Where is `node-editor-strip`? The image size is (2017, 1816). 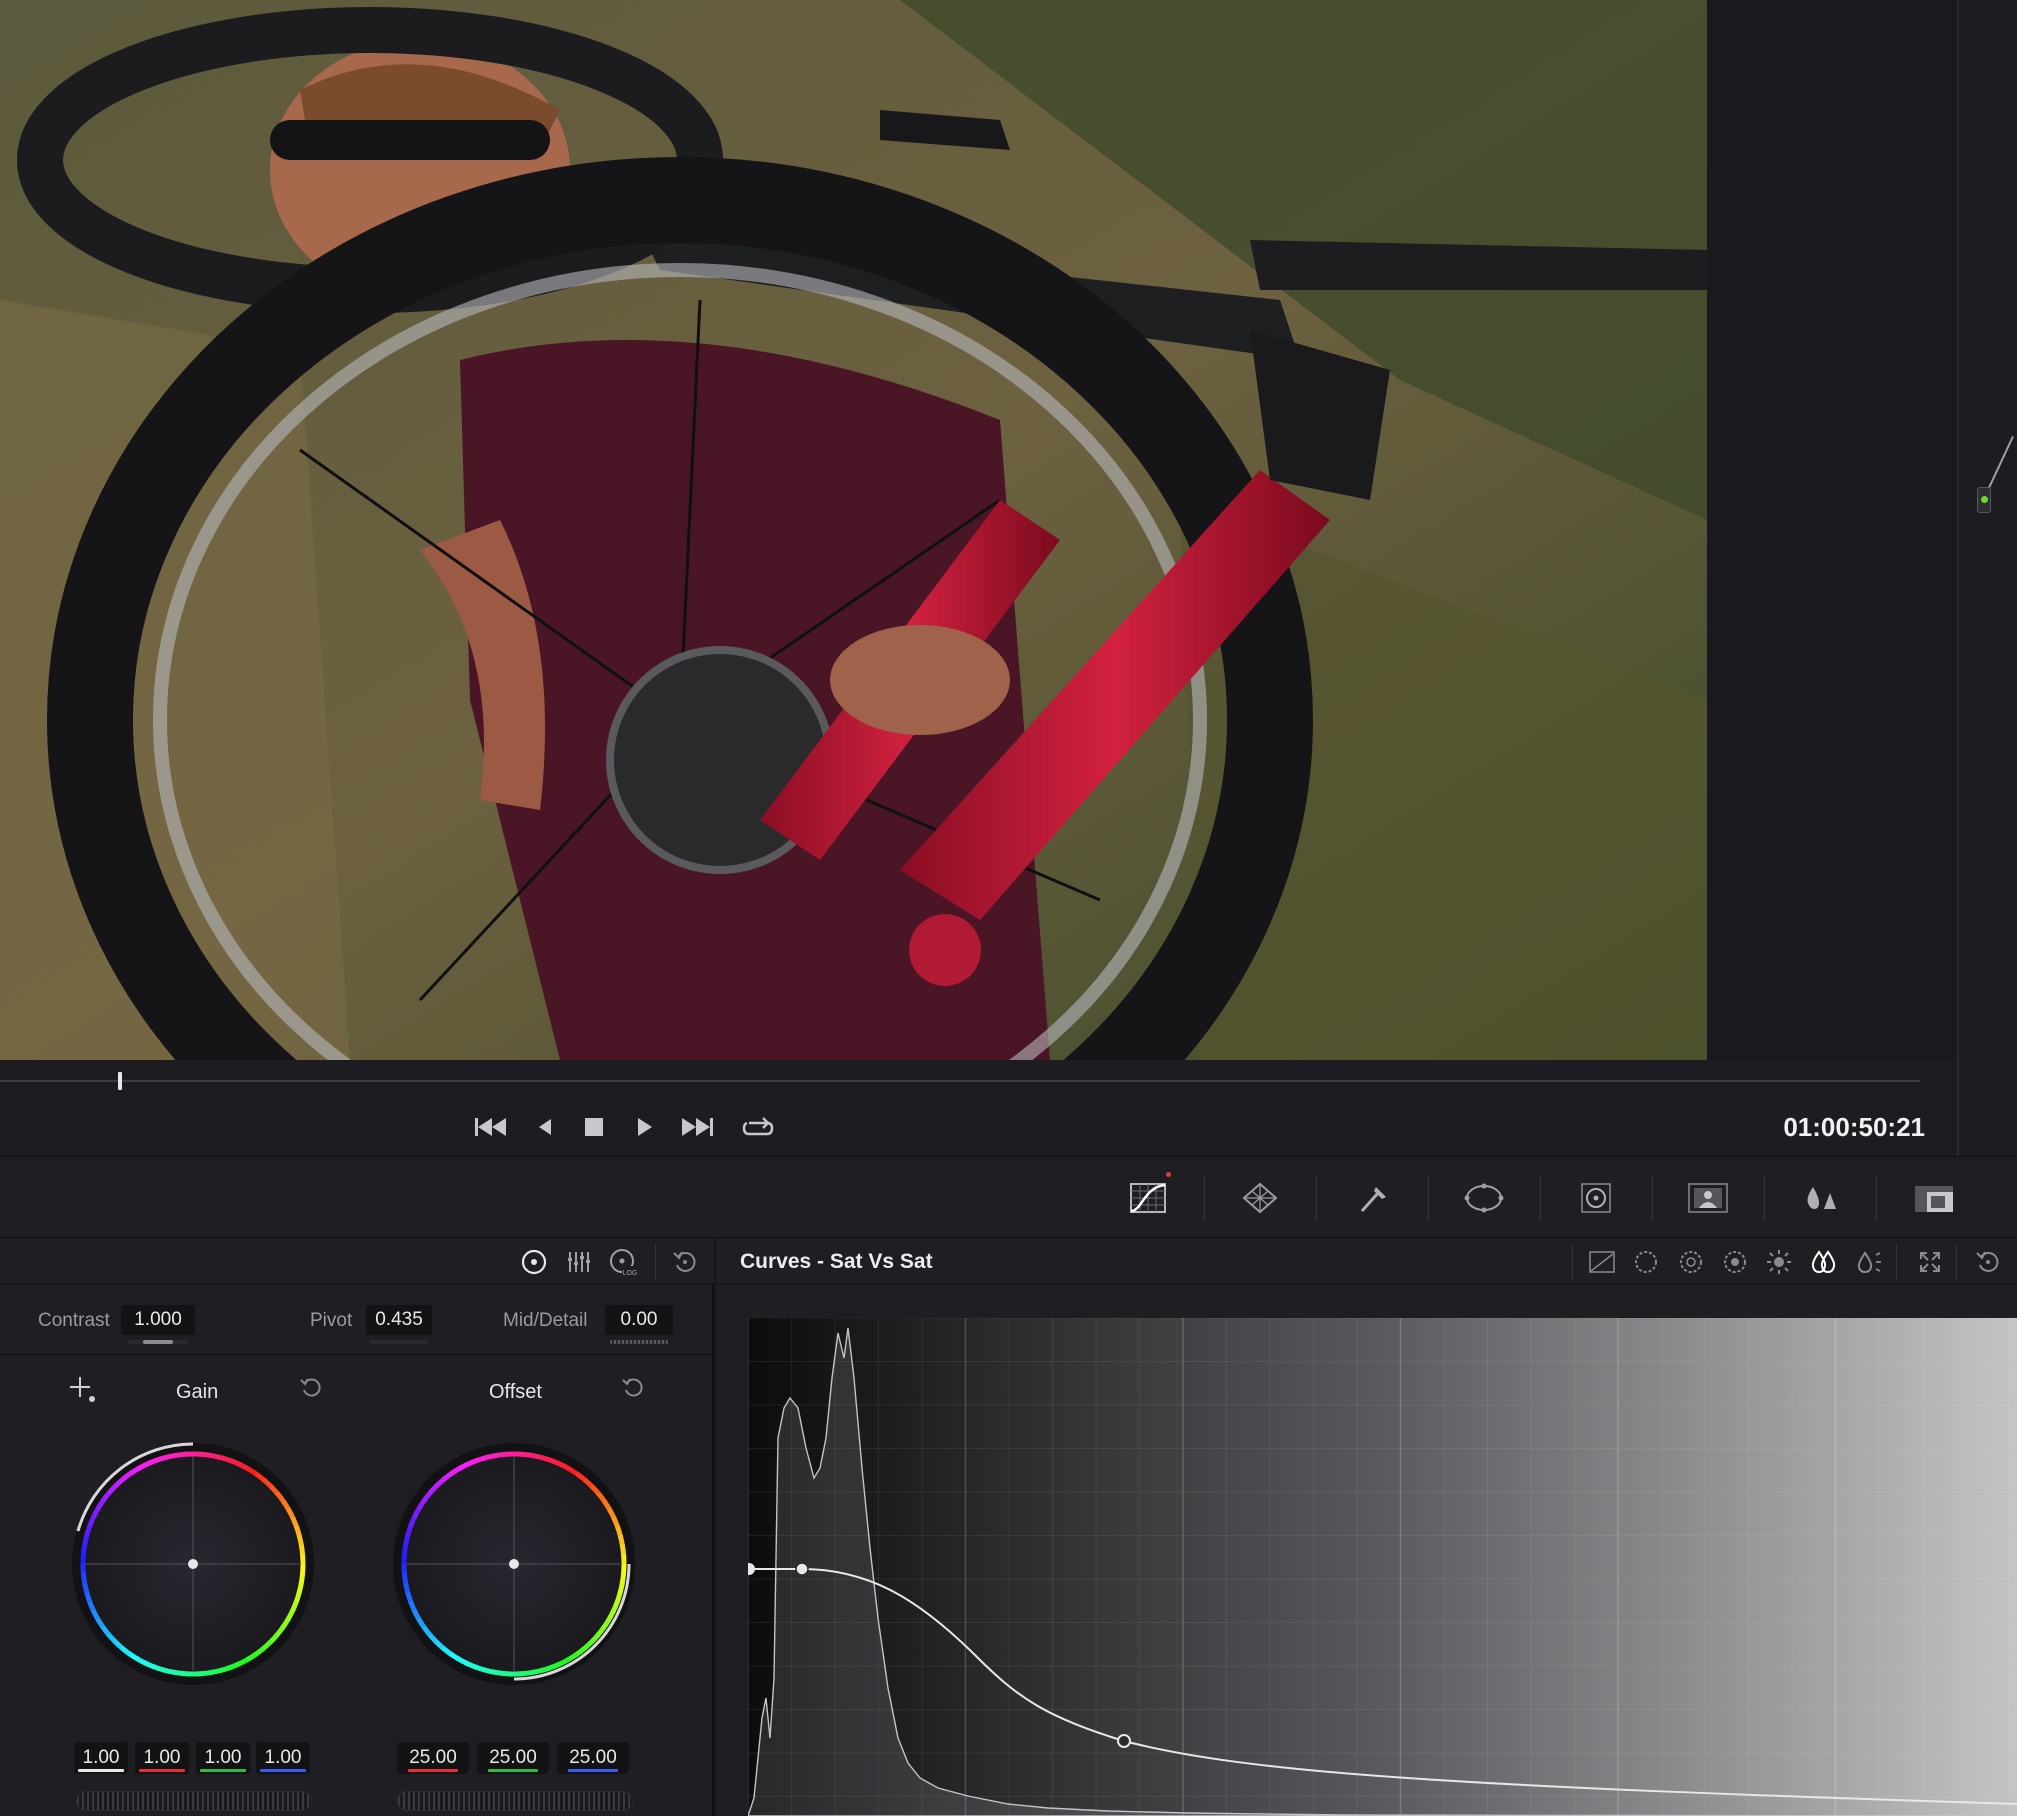 node-editor-strip is located at coordinates (1987, 579).